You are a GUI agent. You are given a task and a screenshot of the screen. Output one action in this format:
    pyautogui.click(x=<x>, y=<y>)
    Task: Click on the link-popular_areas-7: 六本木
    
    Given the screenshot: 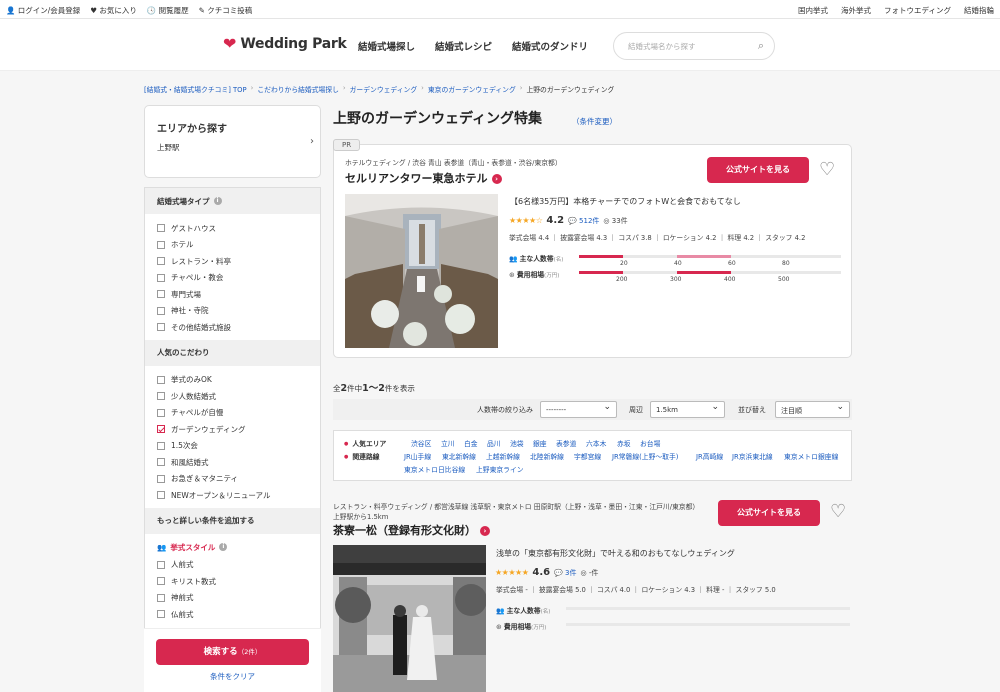 What is the action you would take?
    pyautogui.click(x=596, y=443)
    